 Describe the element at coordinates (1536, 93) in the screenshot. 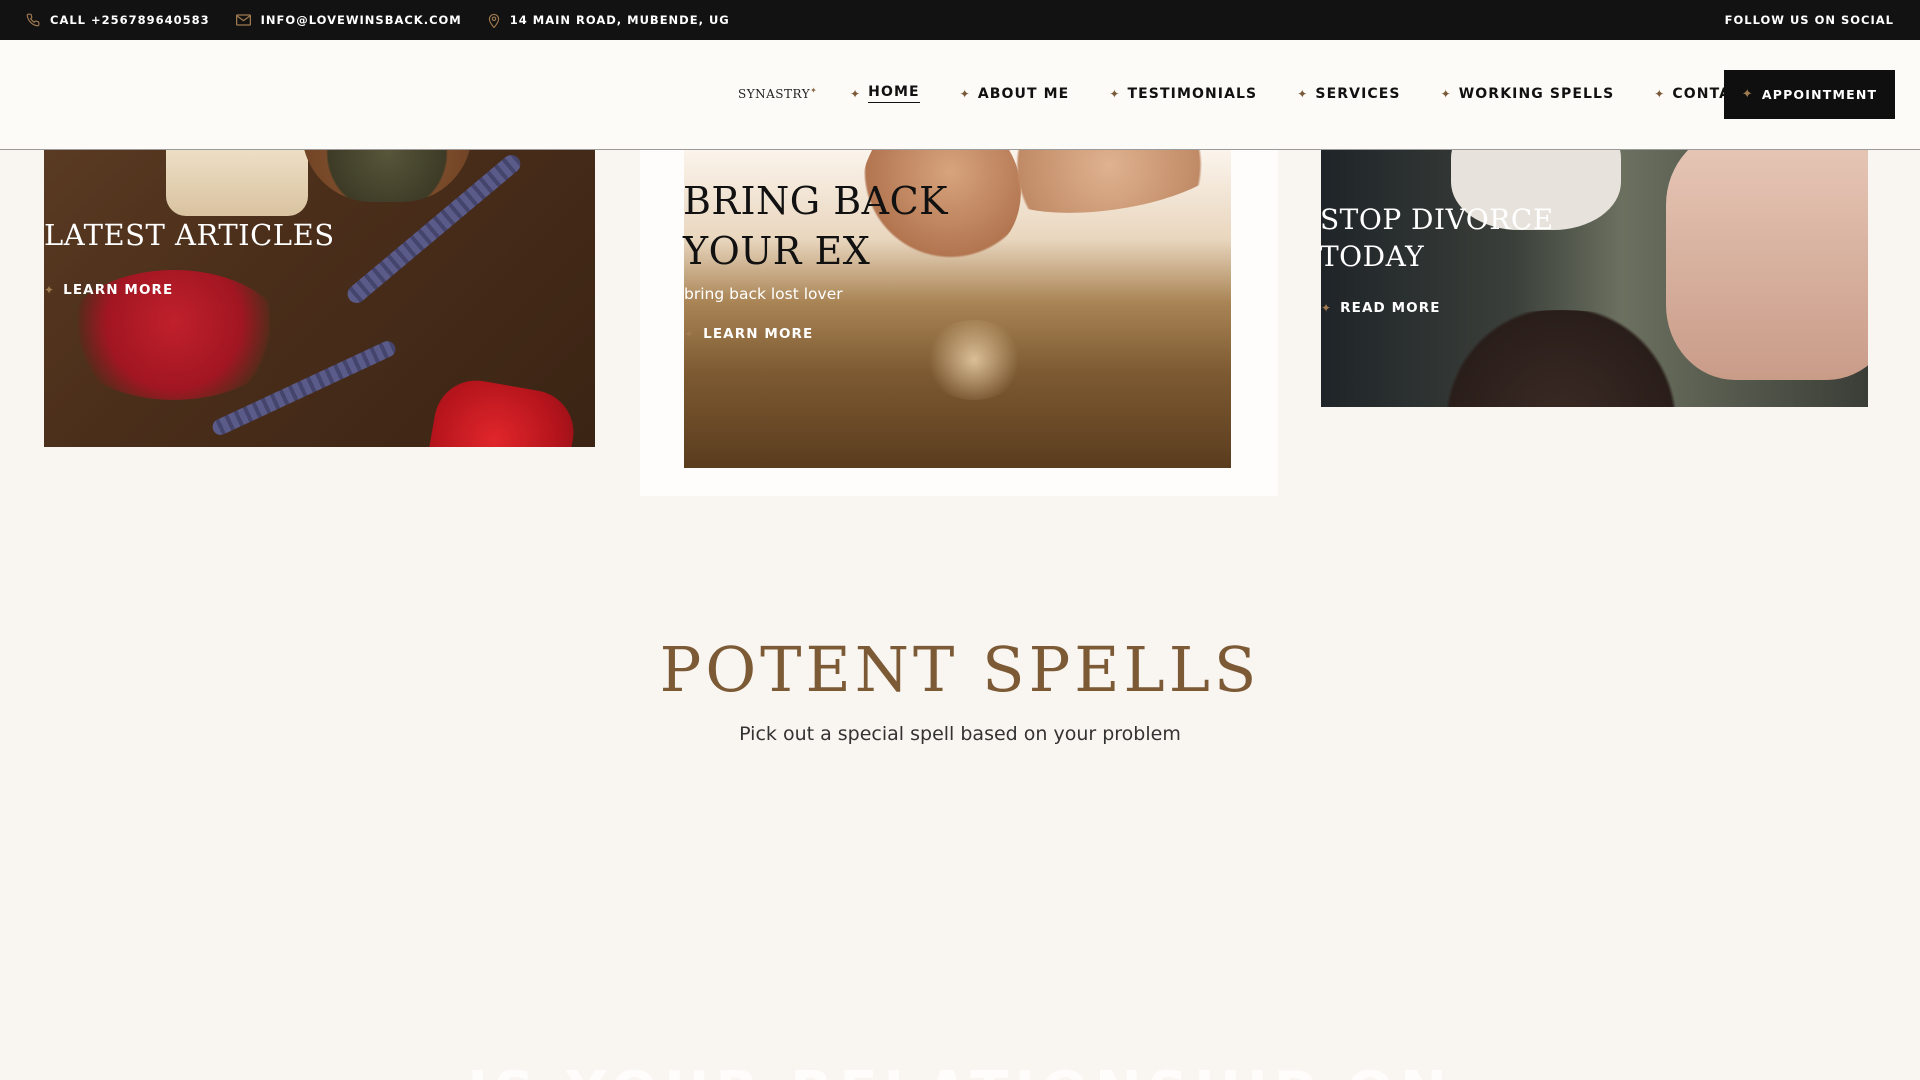

I see `nav-label: WORKING SPELLS` at that location.